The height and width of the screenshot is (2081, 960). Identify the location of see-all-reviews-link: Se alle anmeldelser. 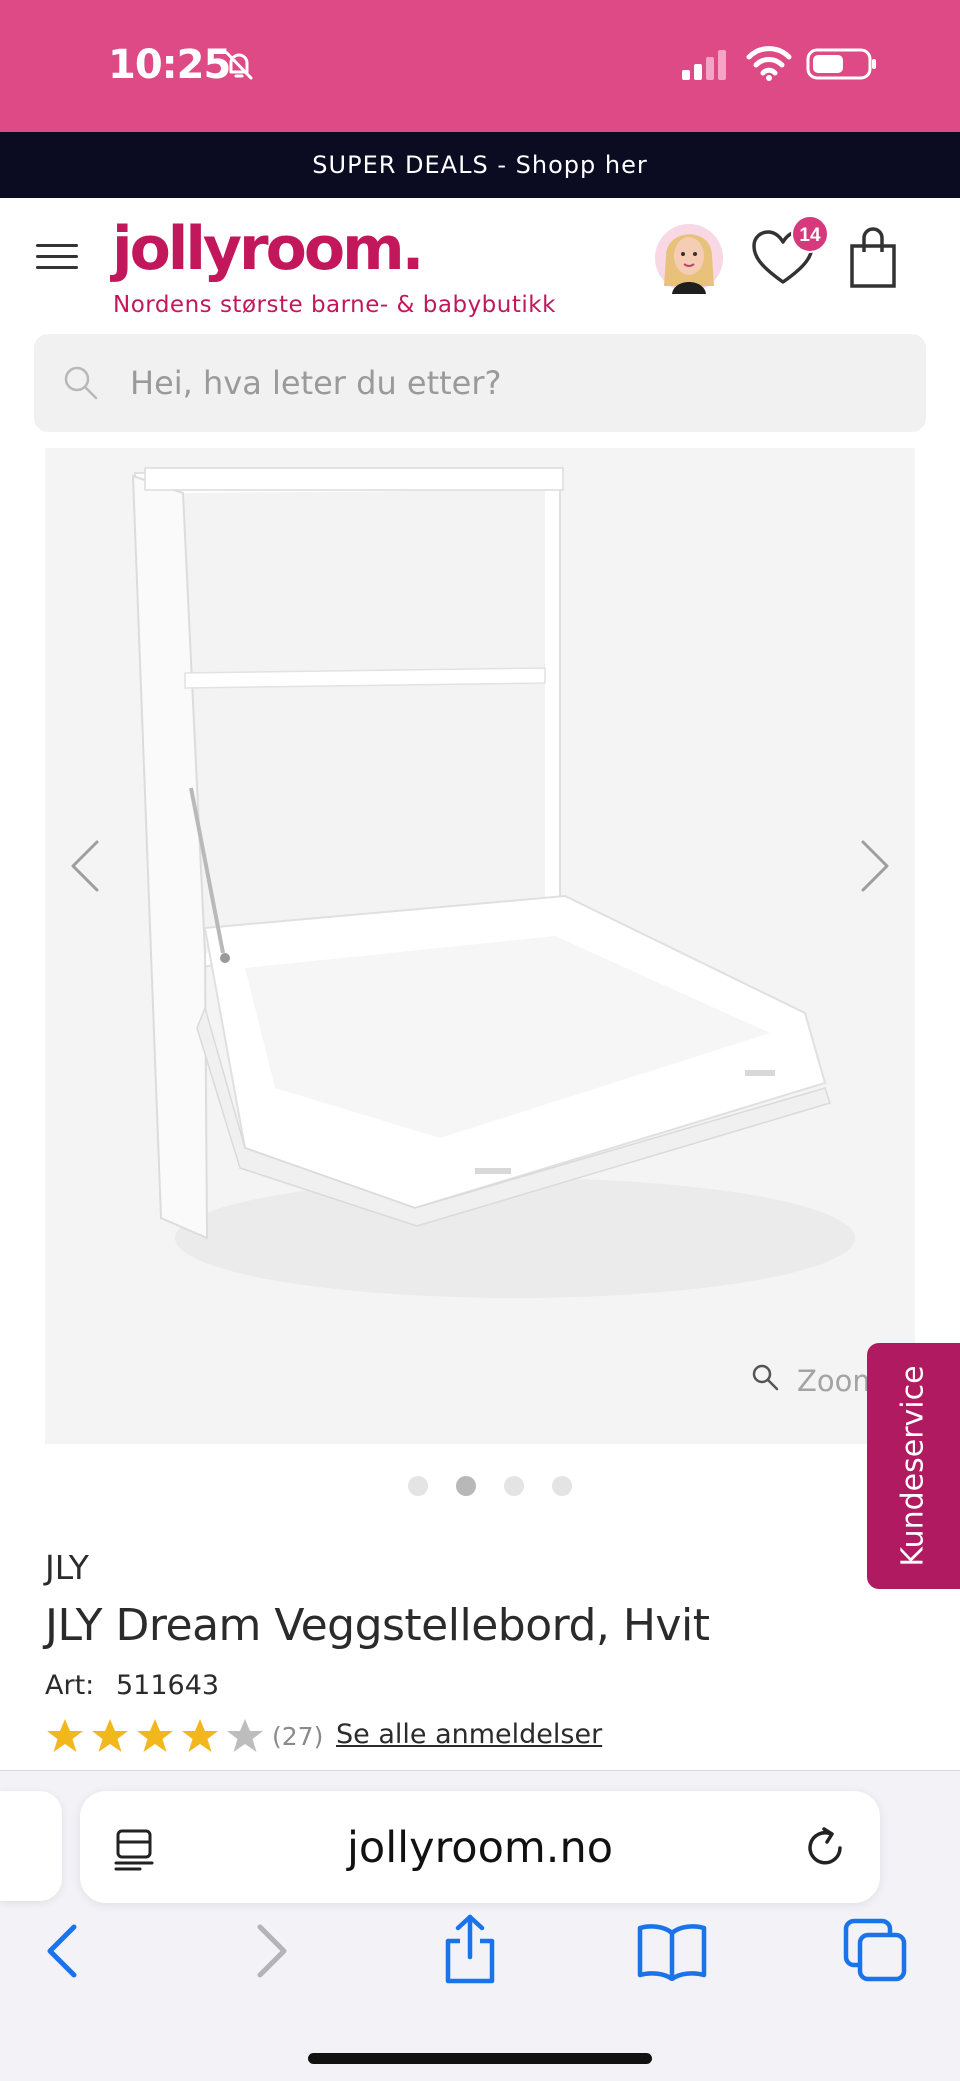
(469, 1734).